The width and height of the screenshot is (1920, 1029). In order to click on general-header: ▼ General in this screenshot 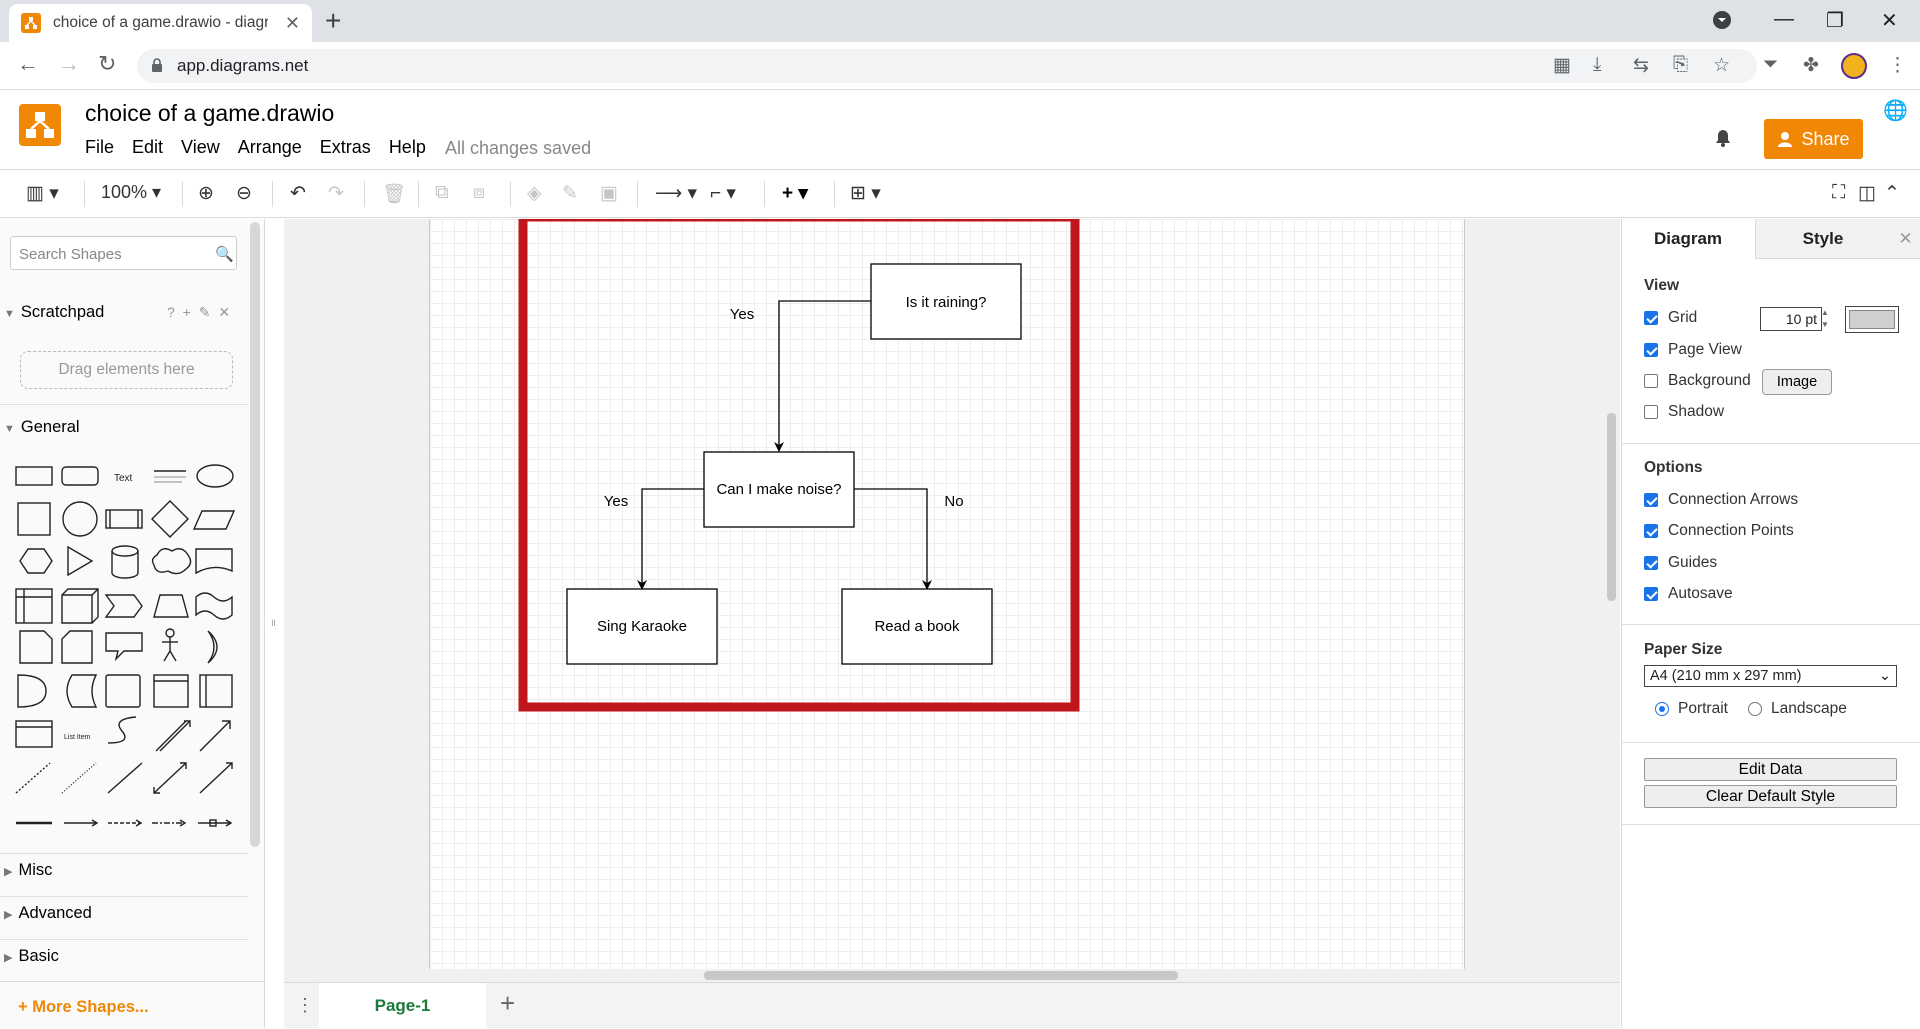, I will do `click(125, 427)`.